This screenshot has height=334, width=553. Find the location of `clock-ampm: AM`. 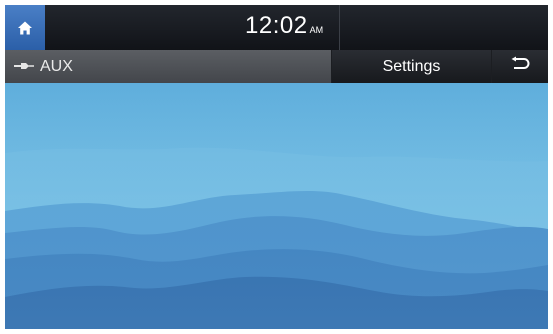

clock-ampm: AM is located at coordinates (316, 30).